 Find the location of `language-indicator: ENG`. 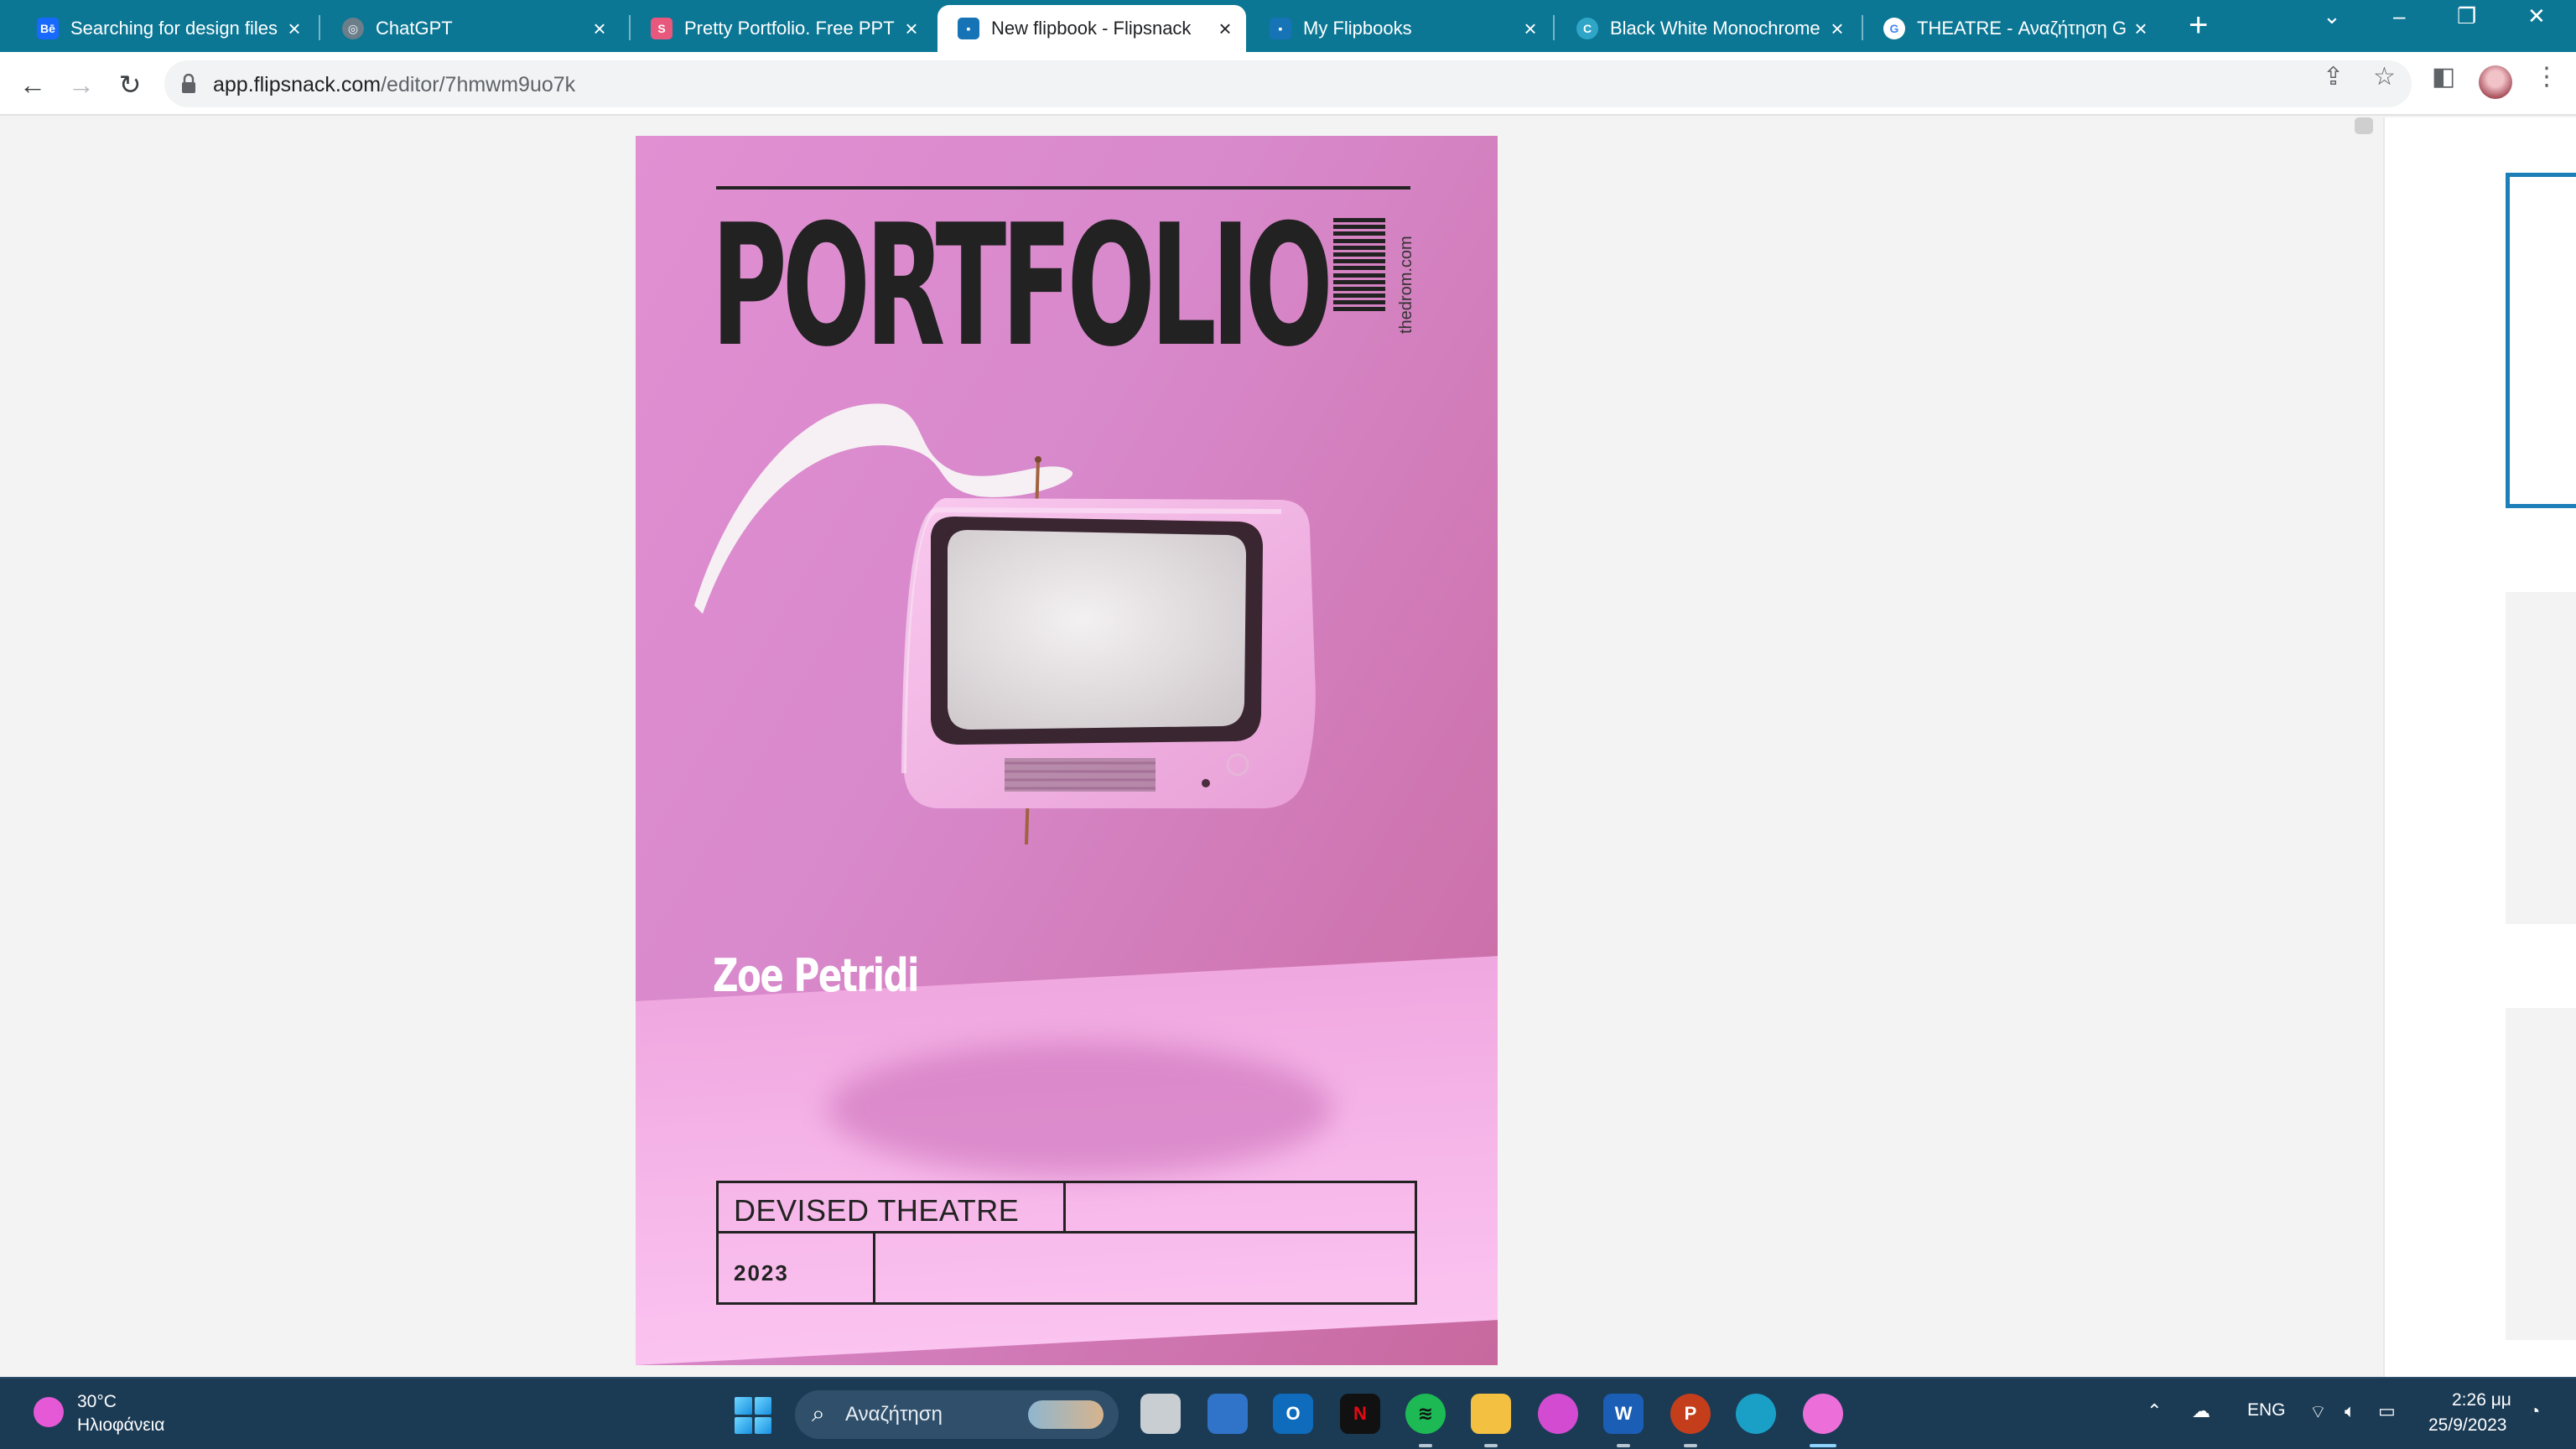

language-indicator: ENG is located at coordinates (2266, 1410).